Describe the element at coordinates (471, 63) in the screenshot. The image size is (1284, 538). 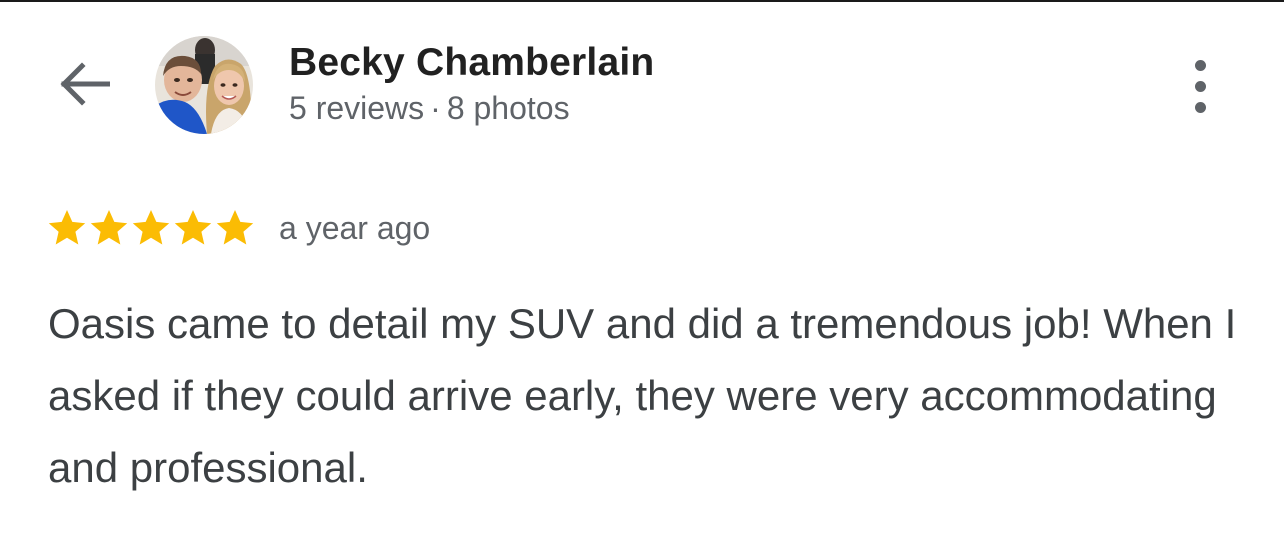
I see `author-name: Becky Chamberlain` at that location.